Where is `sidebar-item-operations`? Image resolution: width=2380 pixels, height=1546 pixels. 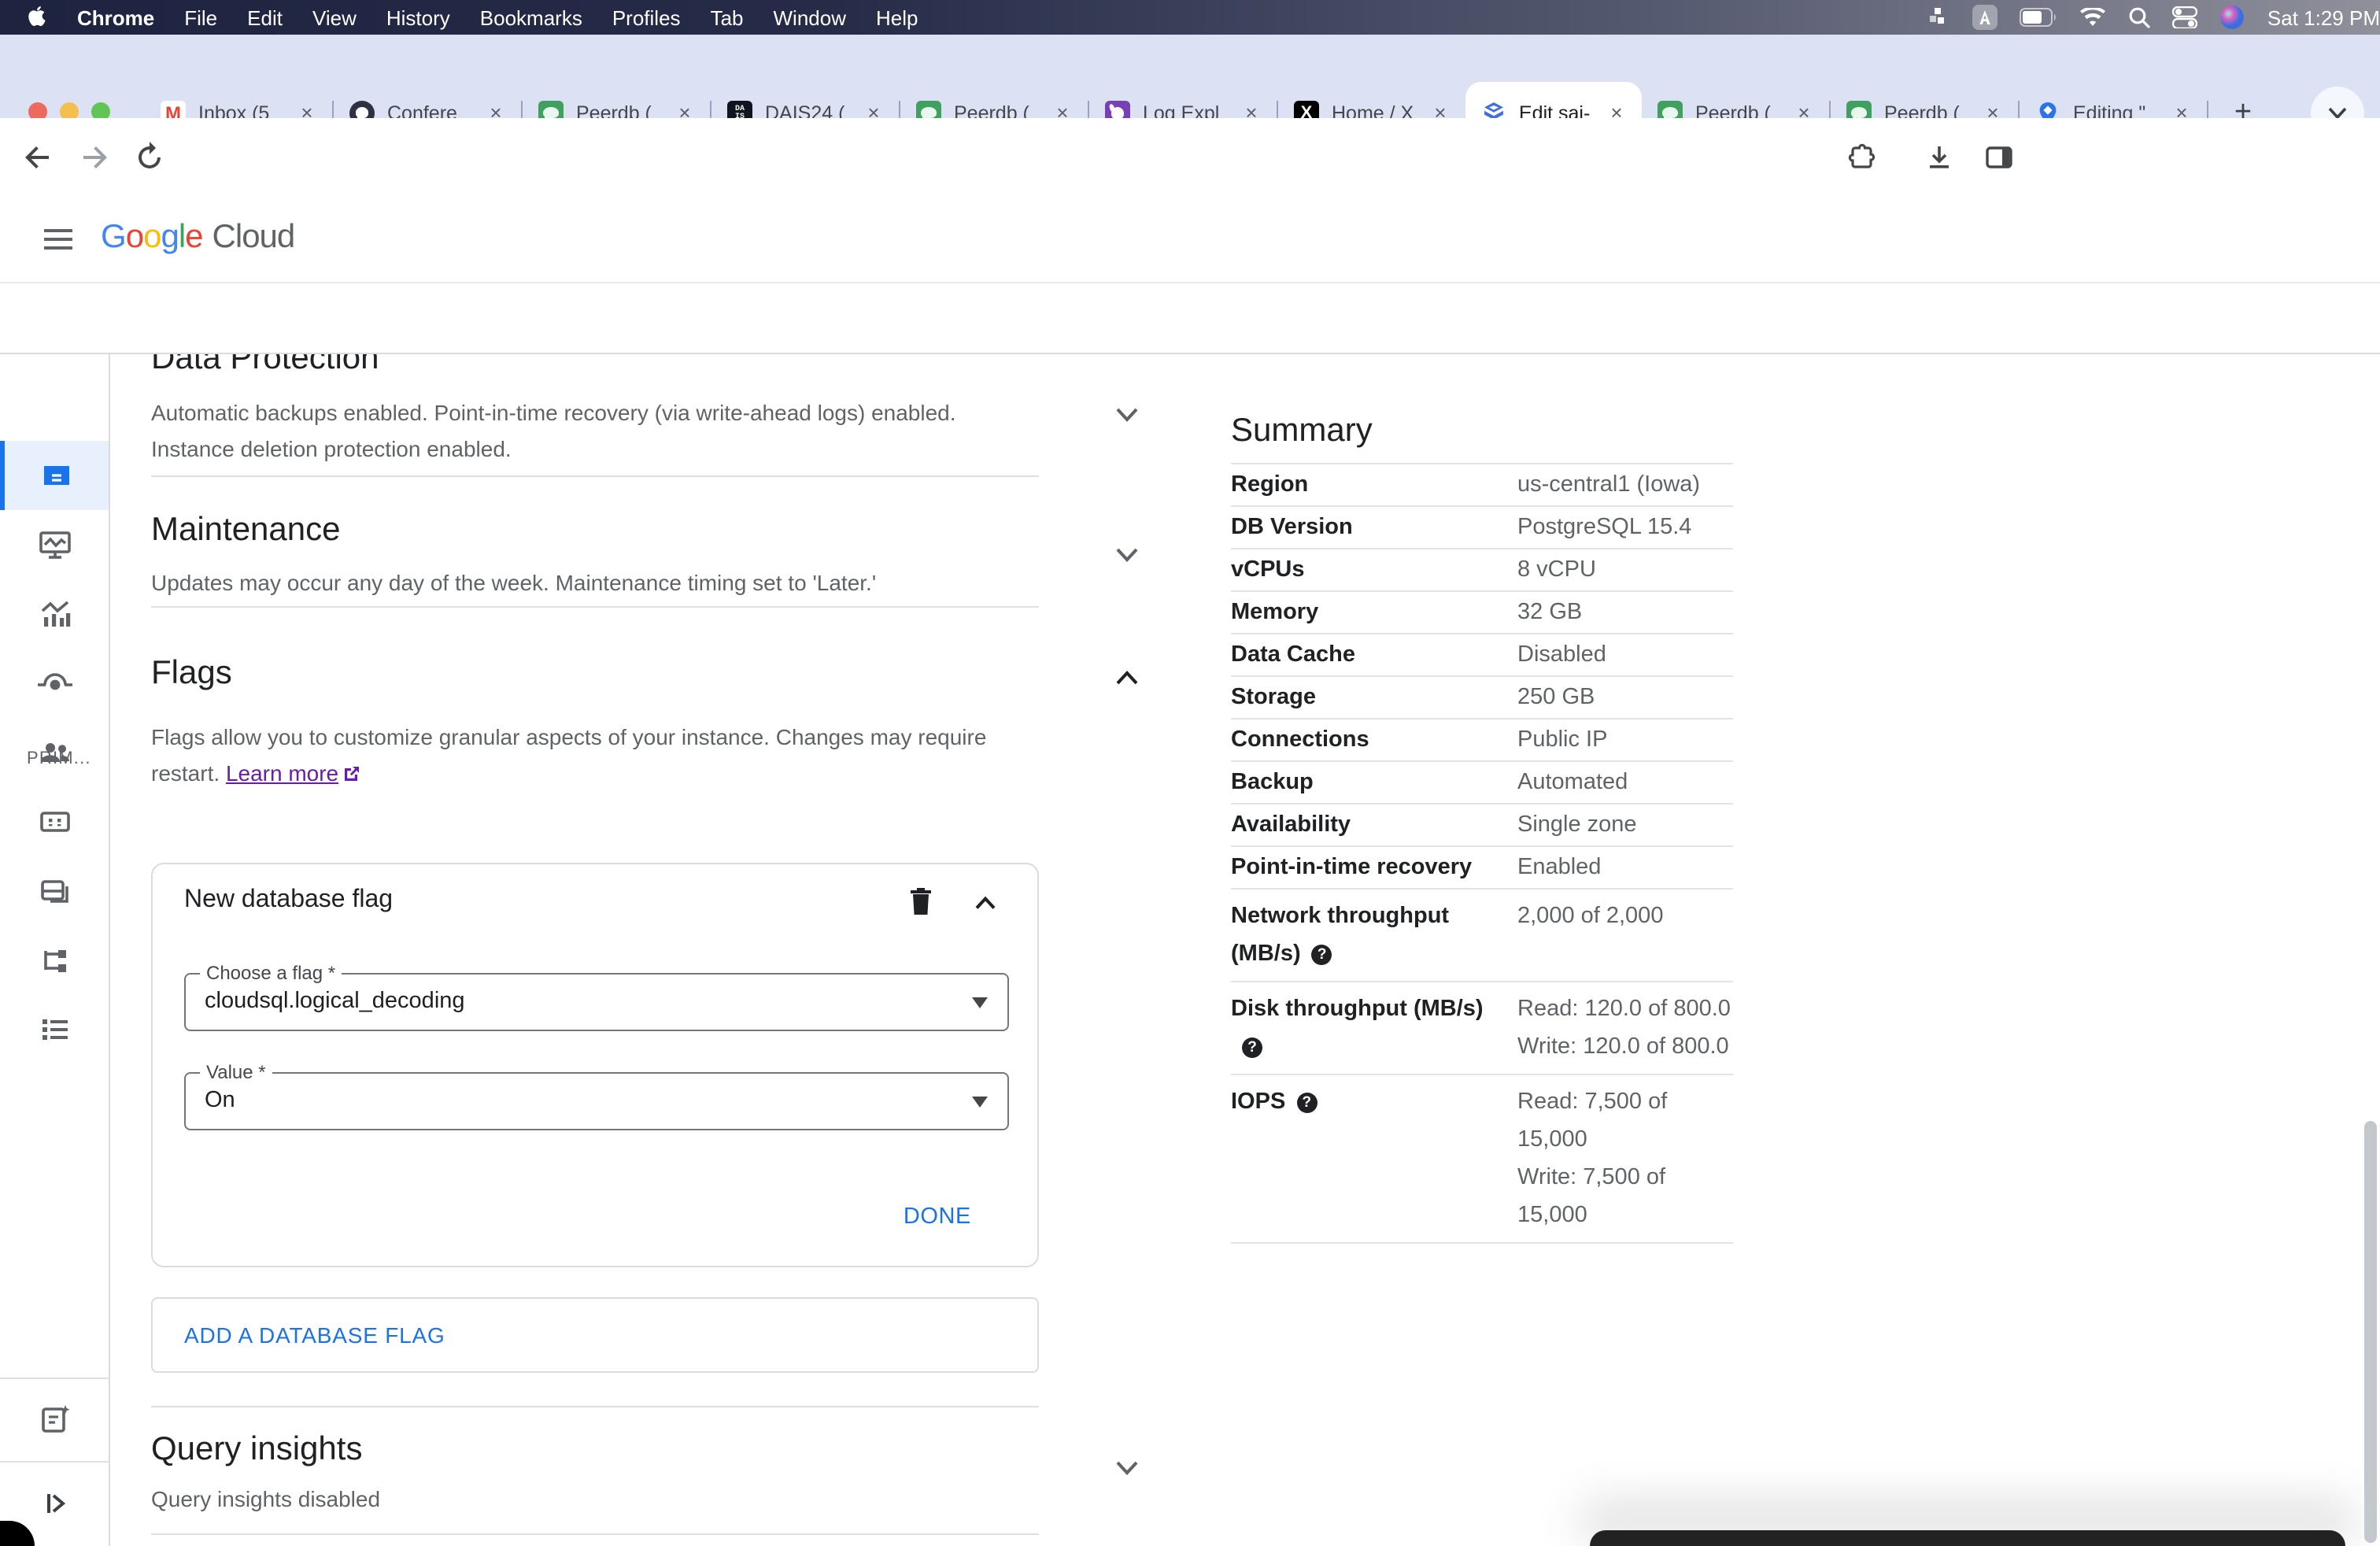 sidebar-item-operations is located at coordinates (55, 1029).